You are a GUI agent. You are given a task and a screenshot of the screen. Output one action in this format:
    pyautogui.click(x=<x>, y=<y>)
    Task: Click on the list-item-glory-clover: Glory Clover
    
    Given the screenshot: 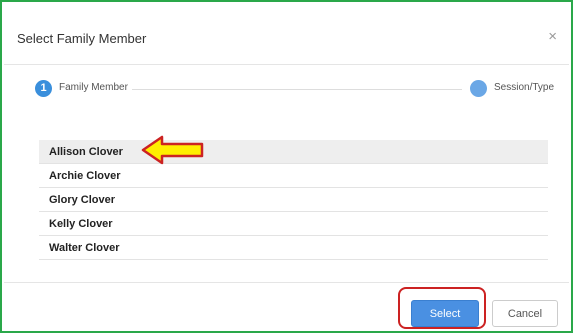 What is the action you would take?
    pyautogui.click(x=293, y=200)
    